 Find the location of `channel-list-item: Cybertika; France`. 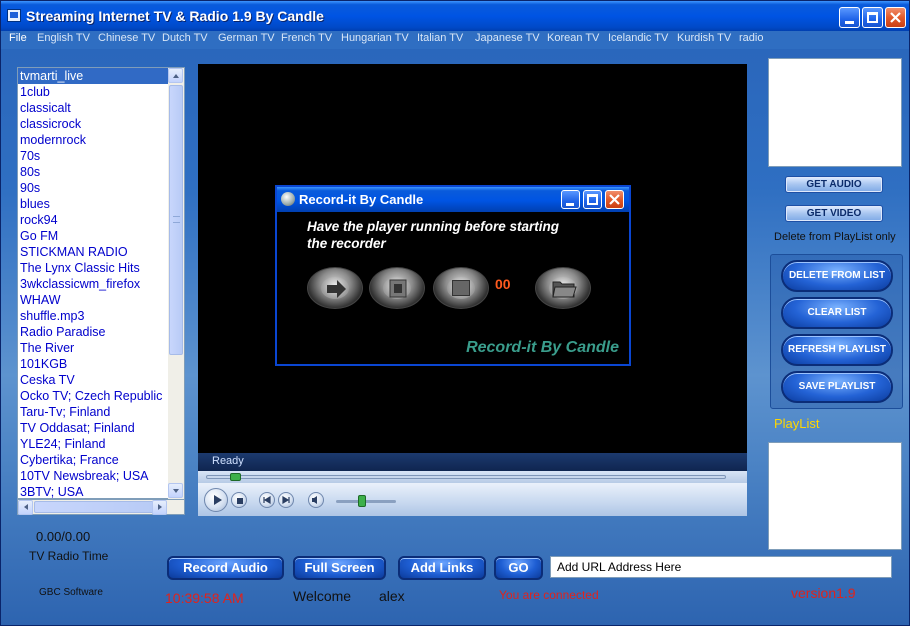

channel-list-item: Cybertika; France is located at coordinates (93, 460).